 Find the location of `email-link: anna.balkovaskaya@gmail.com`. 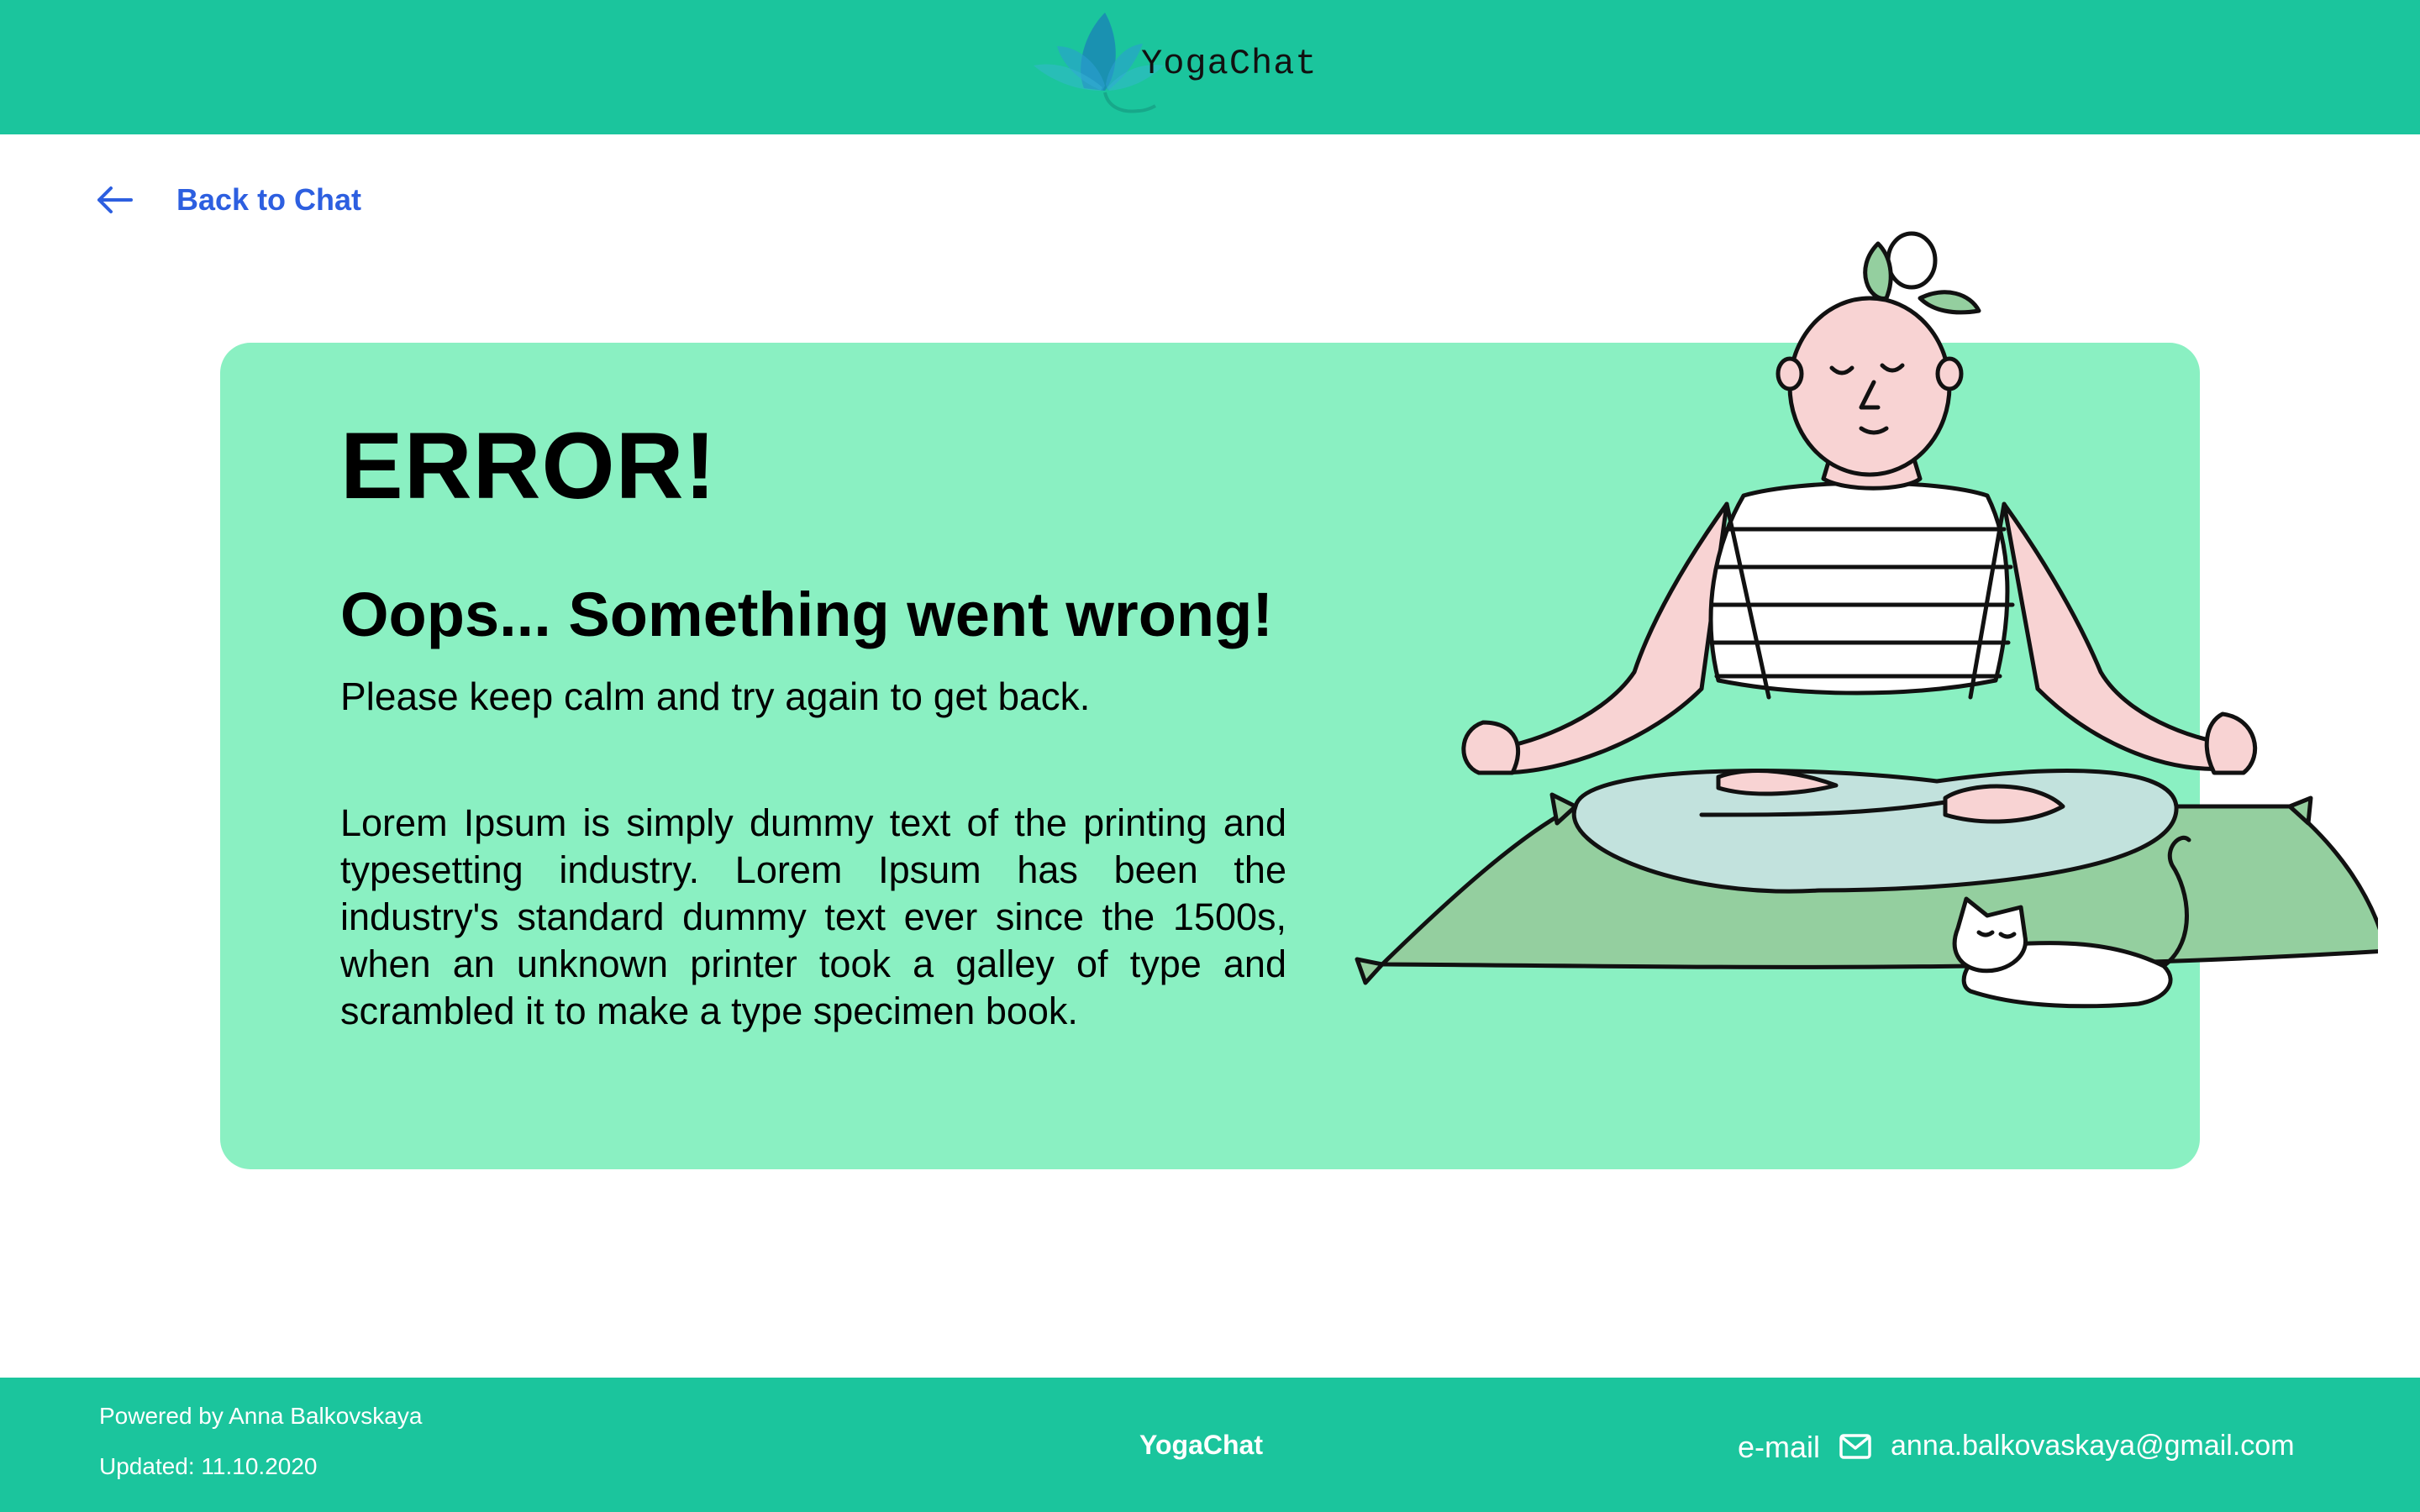

email-link: anna.balkovaskaya@gmail.com is located at coordinates (2093, 1446).